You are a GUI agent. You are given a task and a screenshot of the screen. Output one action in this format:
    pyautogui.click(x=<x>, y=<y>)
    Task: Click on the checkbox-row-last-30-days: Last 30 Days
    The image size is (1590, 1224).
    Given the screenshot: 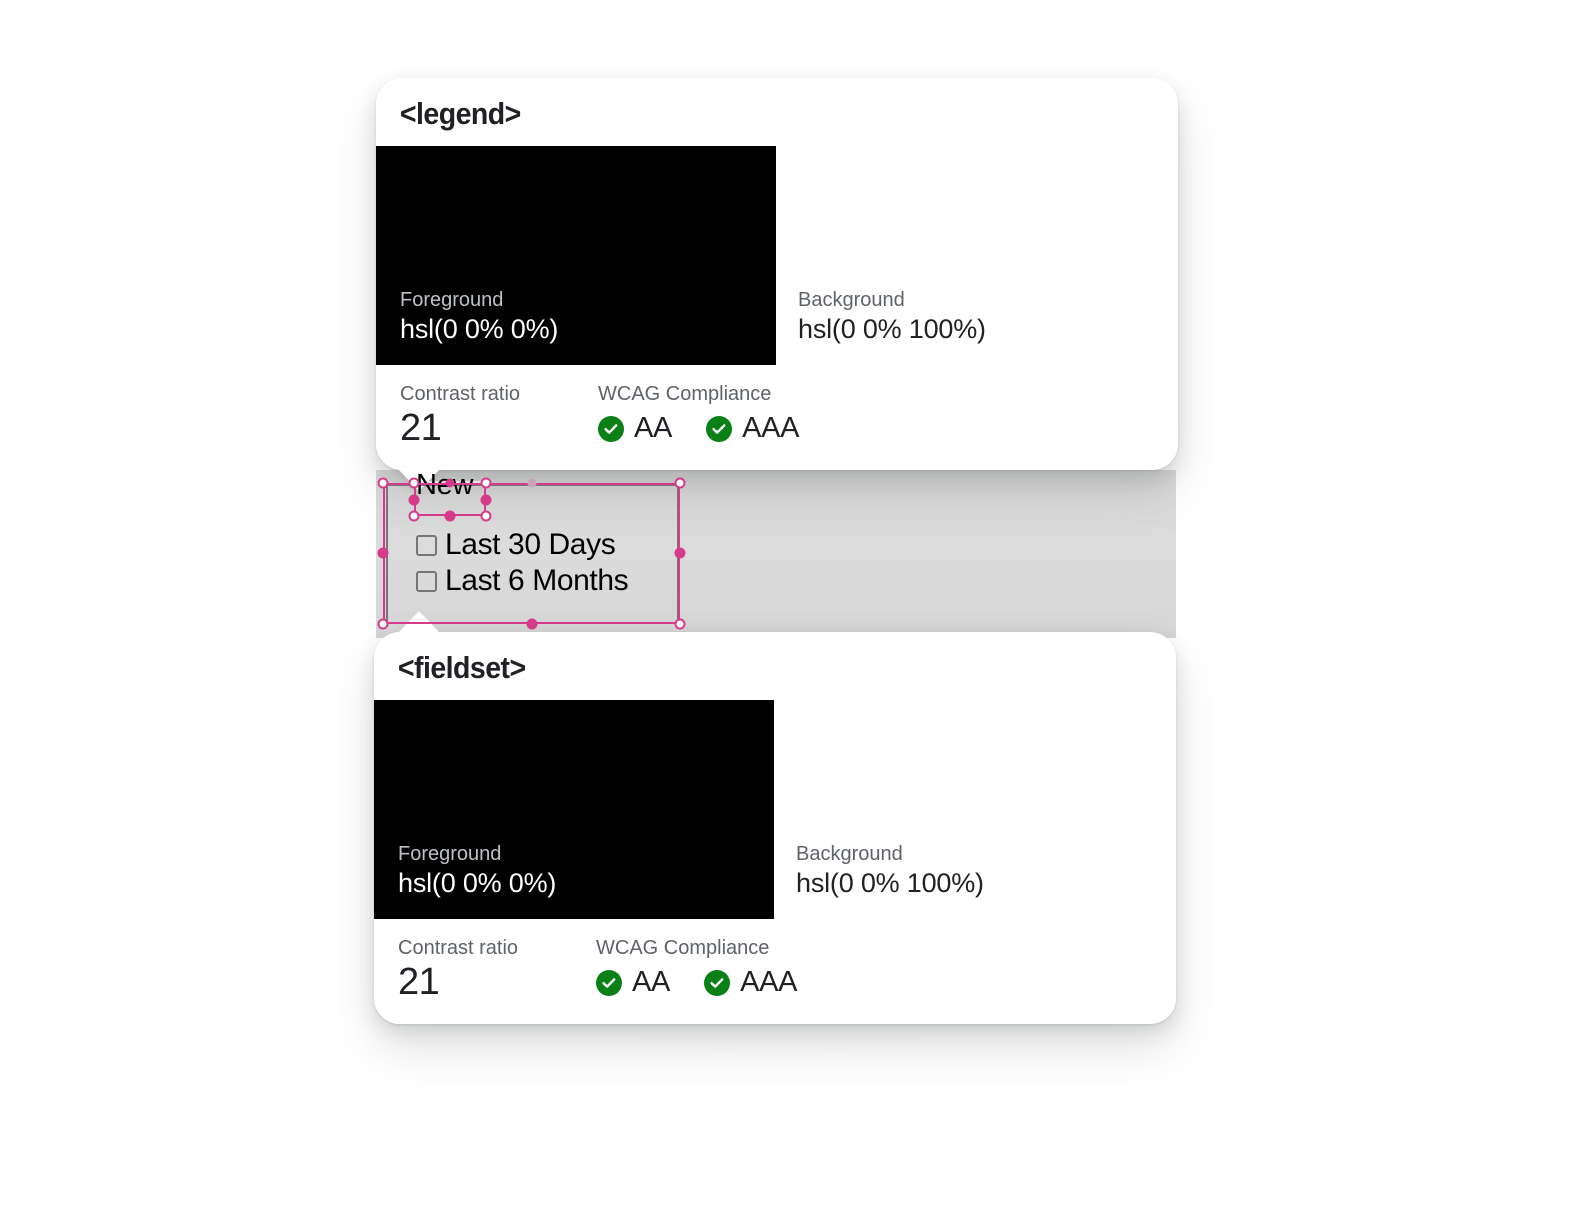 What is the action you would take?
    pyautogui.click(x=516, y=545)
    